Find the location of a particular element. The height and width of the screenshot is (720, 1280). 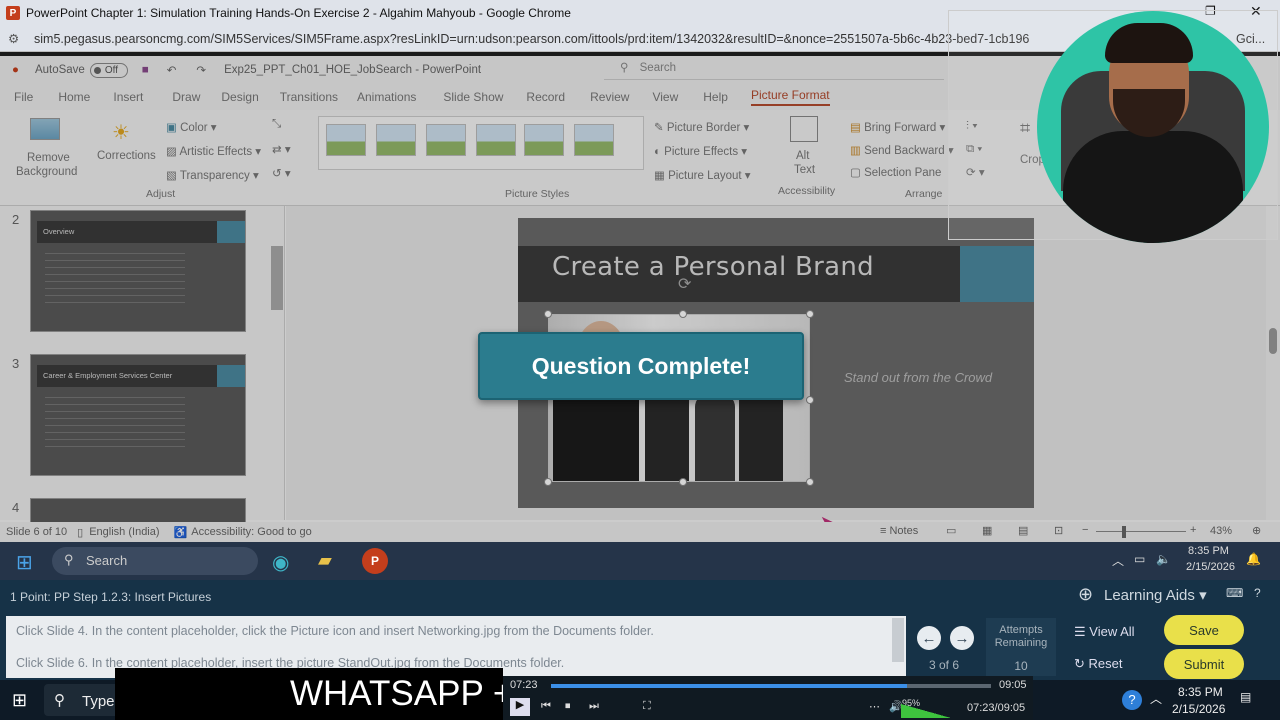

attempts-box: Attempts Remaining 10 is located at coordinates (1021, 647).